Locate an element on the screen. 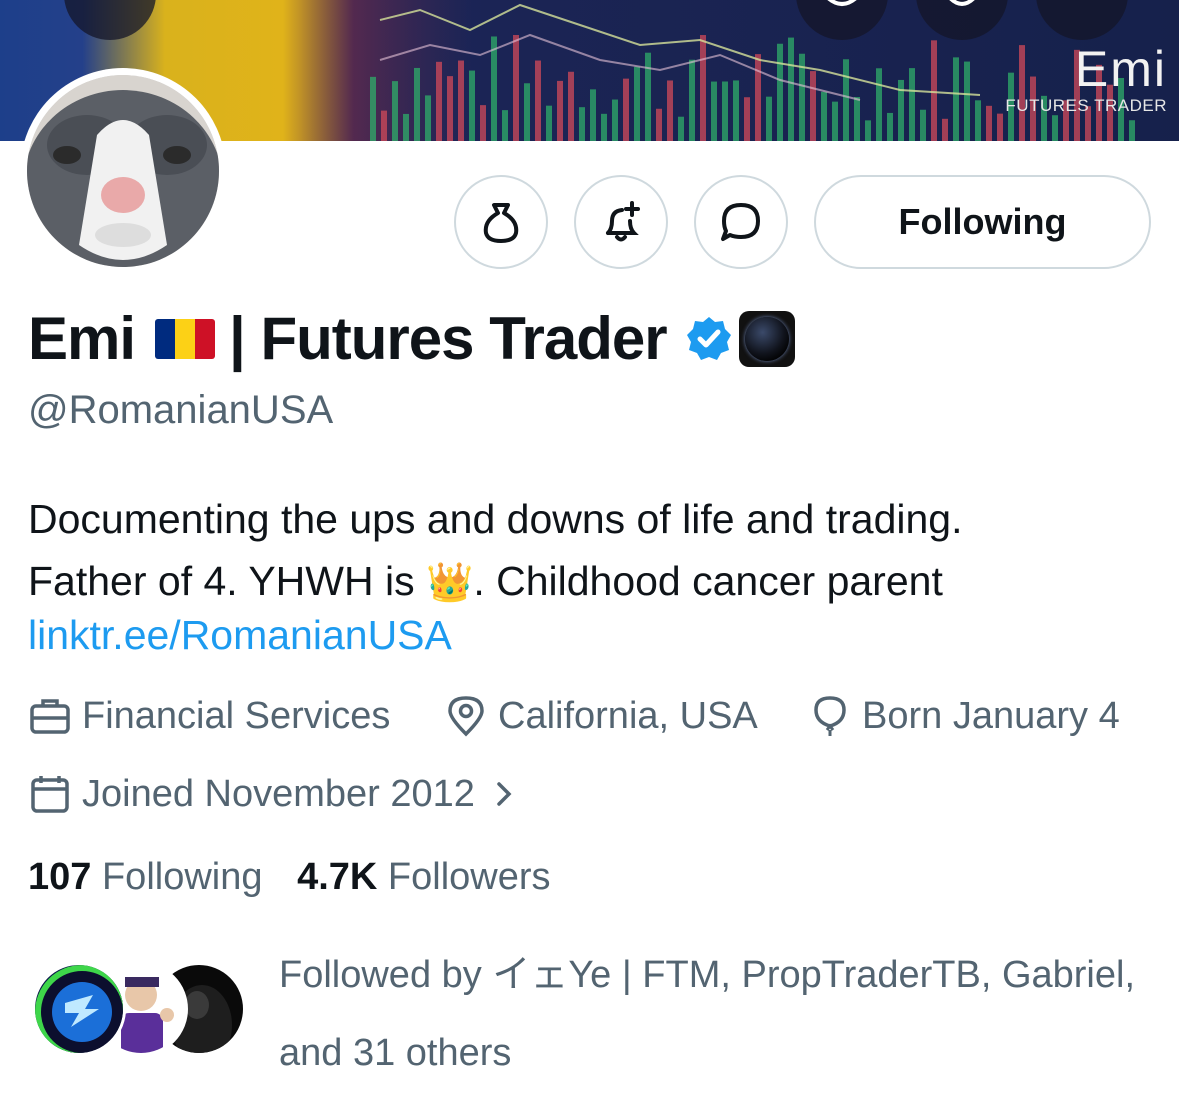 This screenshot has width=1179, height=1101. message-button is located at coordinates (741, 222).